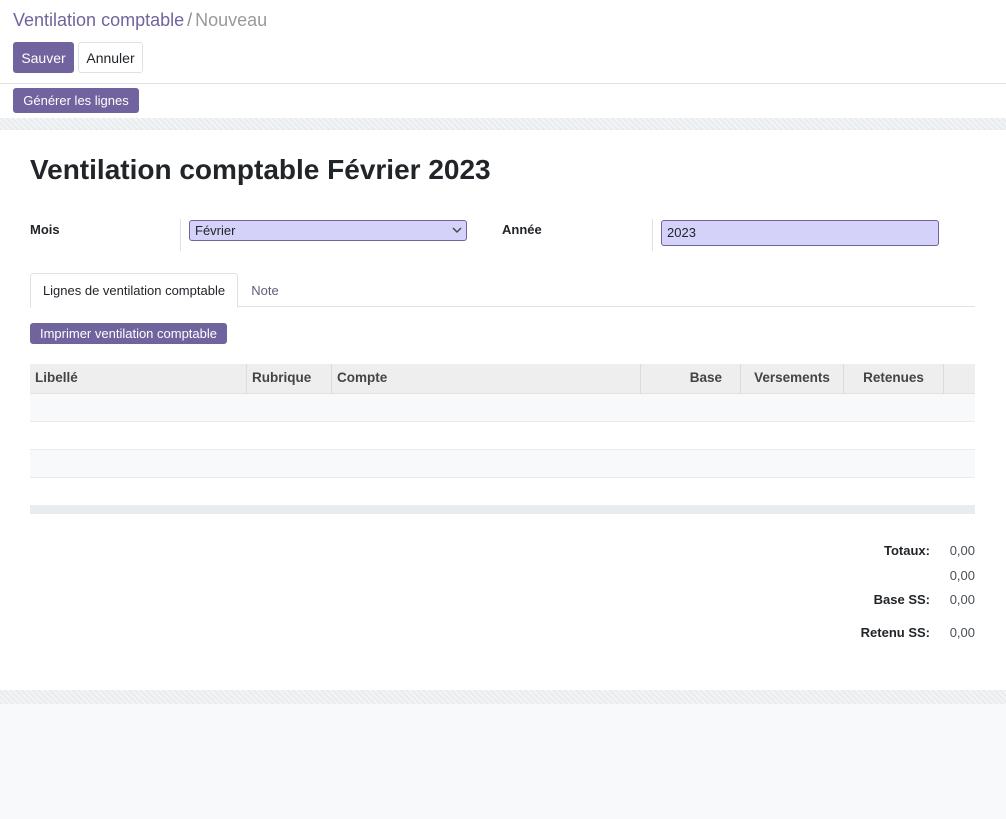 Image resolution: width=1006 pixels, height=819 pixels. What do you see at coordinates (134, 290) in the screenshot?
I see `tab-accounting-lines: Lignes de ventilation comptable` at bounding box center [134, 290].